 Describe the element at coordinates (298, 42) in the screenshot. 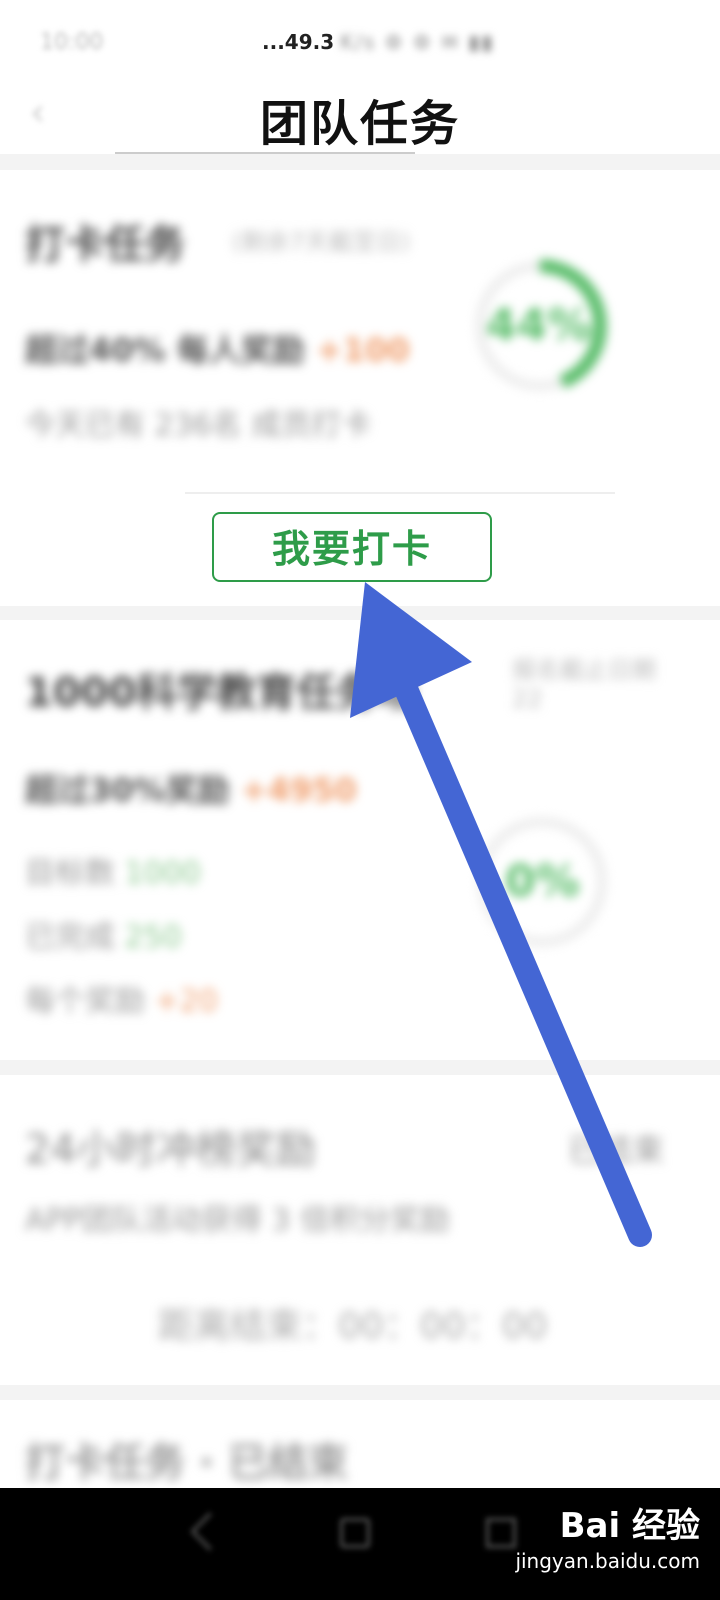

I see `network-speed: ...49.3` at that location.